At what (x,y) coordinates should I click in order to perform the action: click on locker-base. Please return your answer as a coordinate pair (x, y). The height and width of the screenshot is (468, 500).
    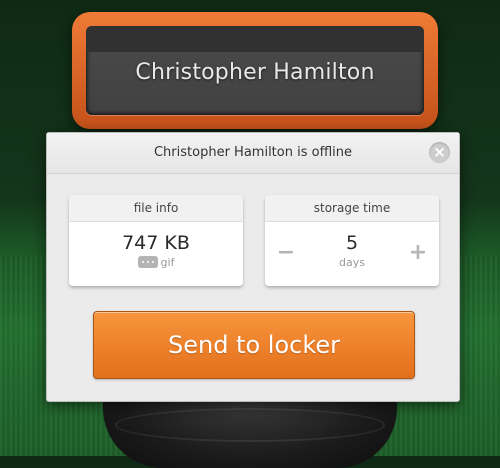
    Looking at the image, I should click on (250, 433).